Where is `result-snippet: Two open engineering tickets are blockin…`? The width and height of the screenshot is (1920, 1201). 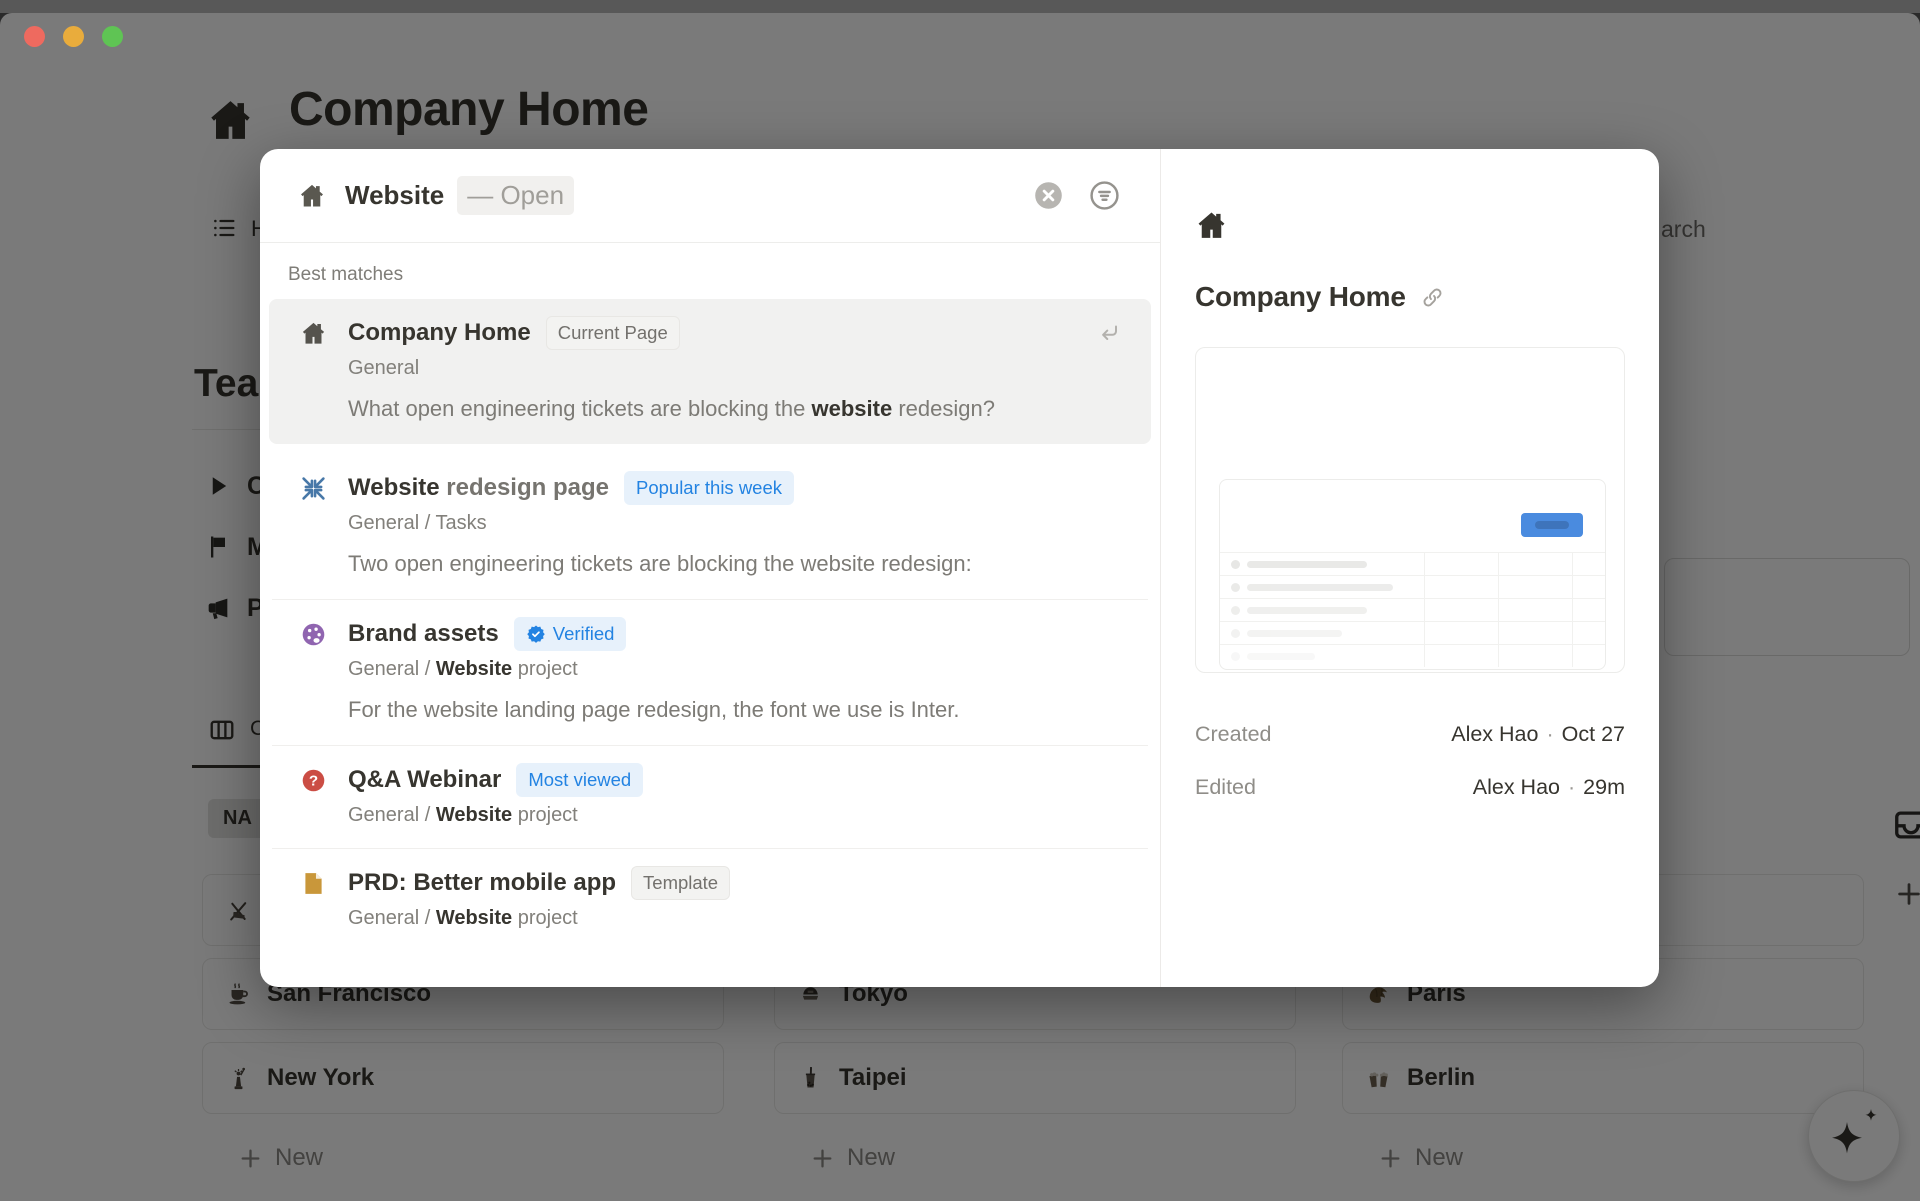
result-snippet: Two open engineering tickets are blockin… is located at coordinates (660, 563).